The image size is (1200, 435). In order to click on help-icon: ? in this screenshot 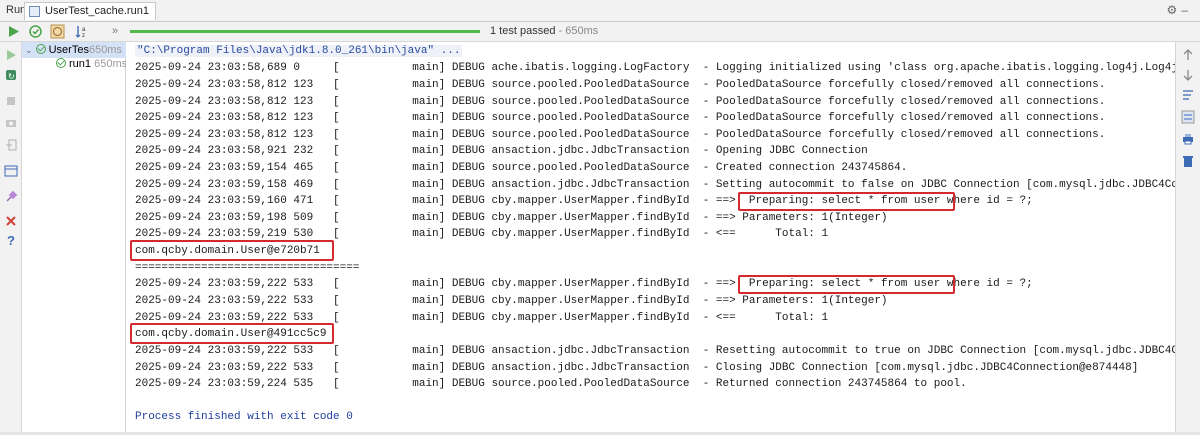, I will do `click(11, 241)`.